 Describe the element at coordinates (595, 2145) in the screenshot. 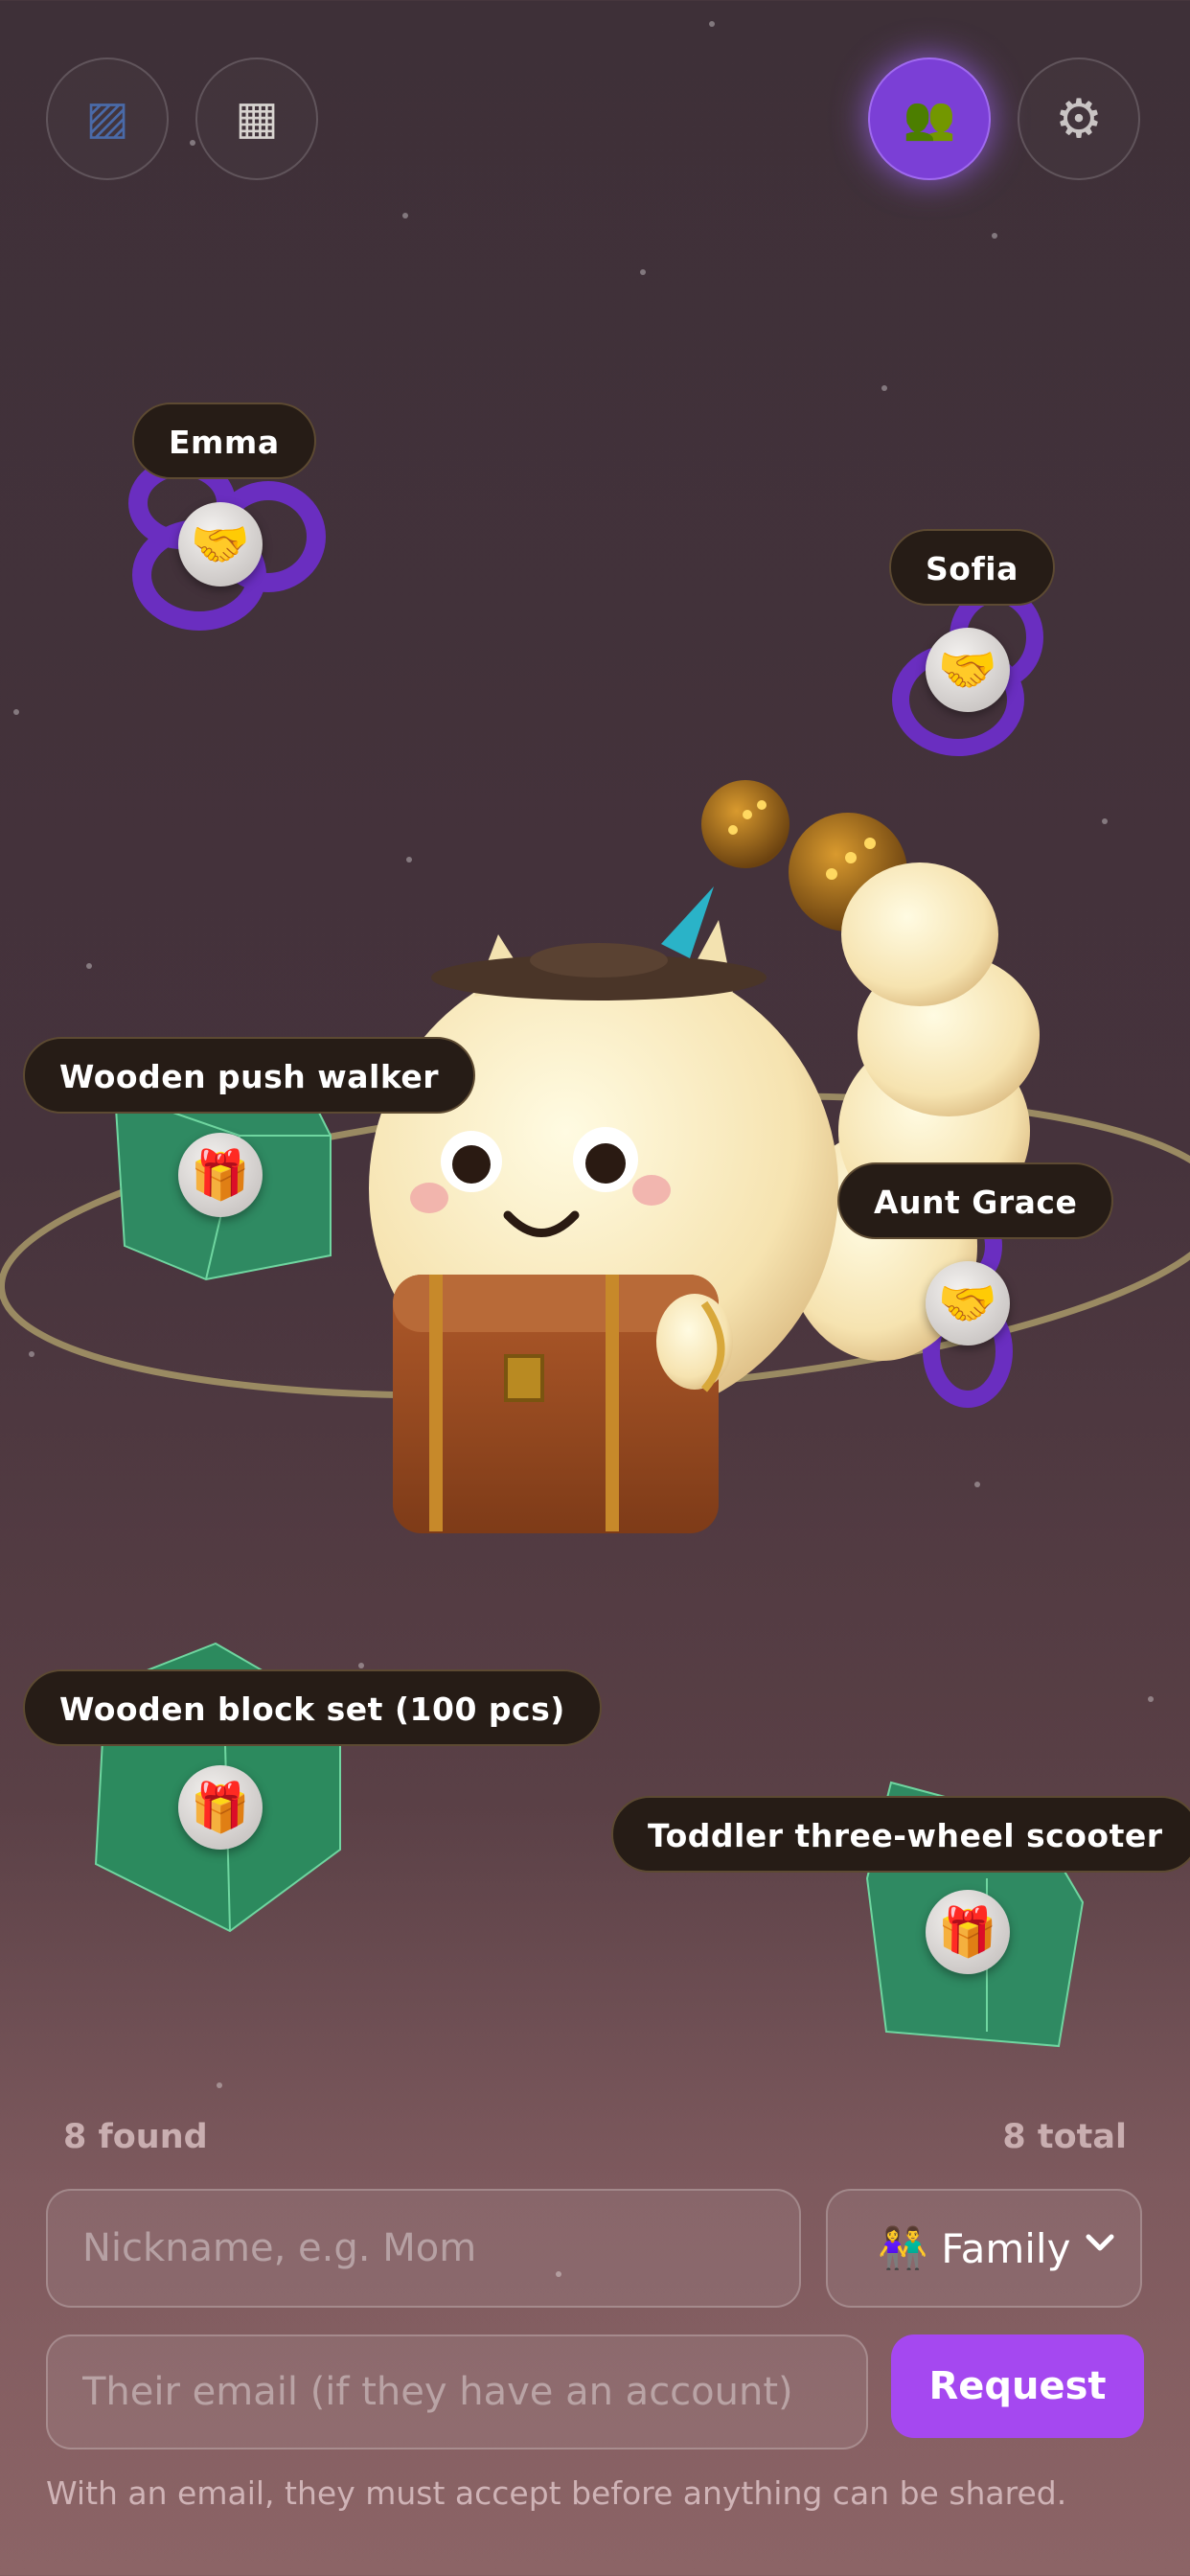

I see `result-counts: 8 found 8 total` at that location.